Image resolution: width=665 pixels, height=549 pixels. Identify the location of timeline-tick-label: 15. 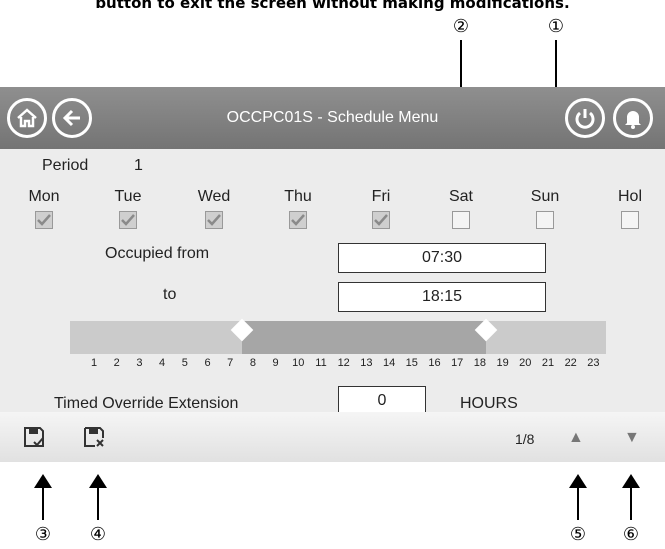
(411, 363).